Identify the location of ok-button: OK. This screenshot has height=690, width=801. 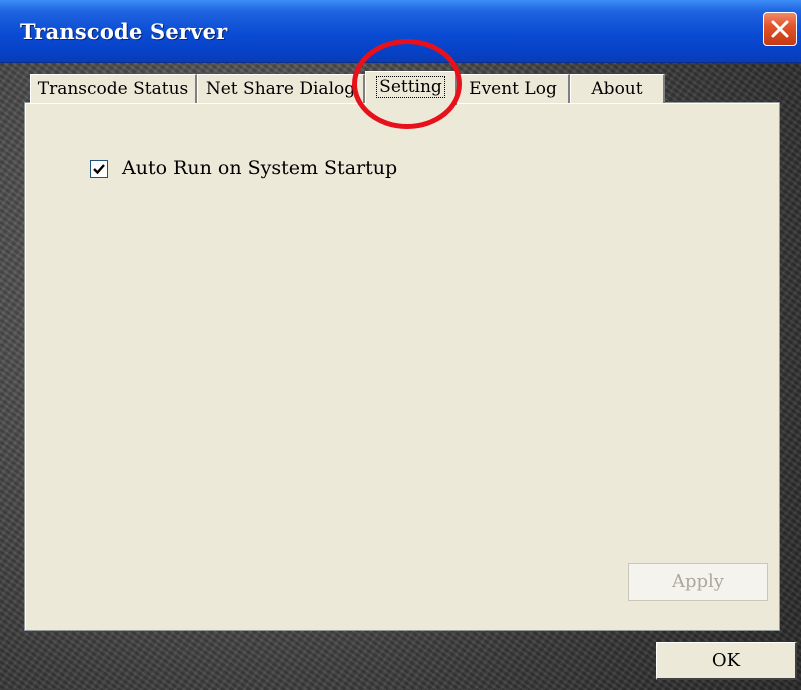
(726, 661).